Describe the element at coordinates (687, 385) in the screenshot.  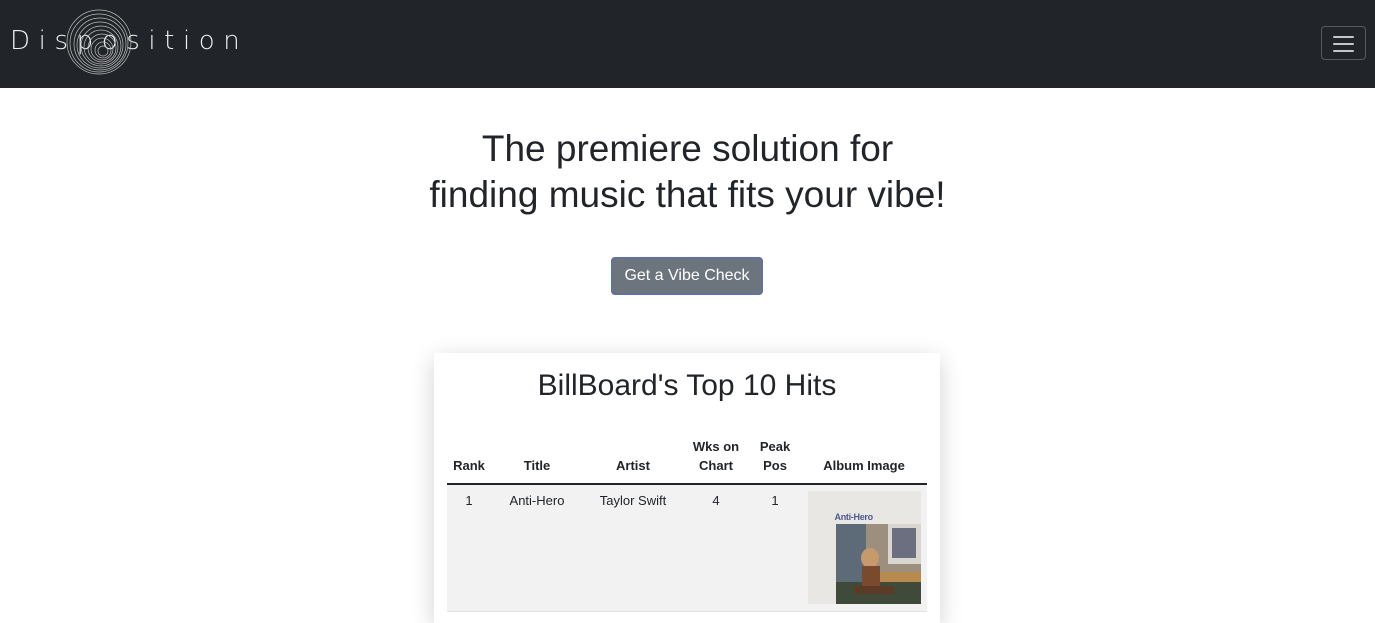
I see `top-hits-title: BillBoard's Top 10 Hits` at that location.